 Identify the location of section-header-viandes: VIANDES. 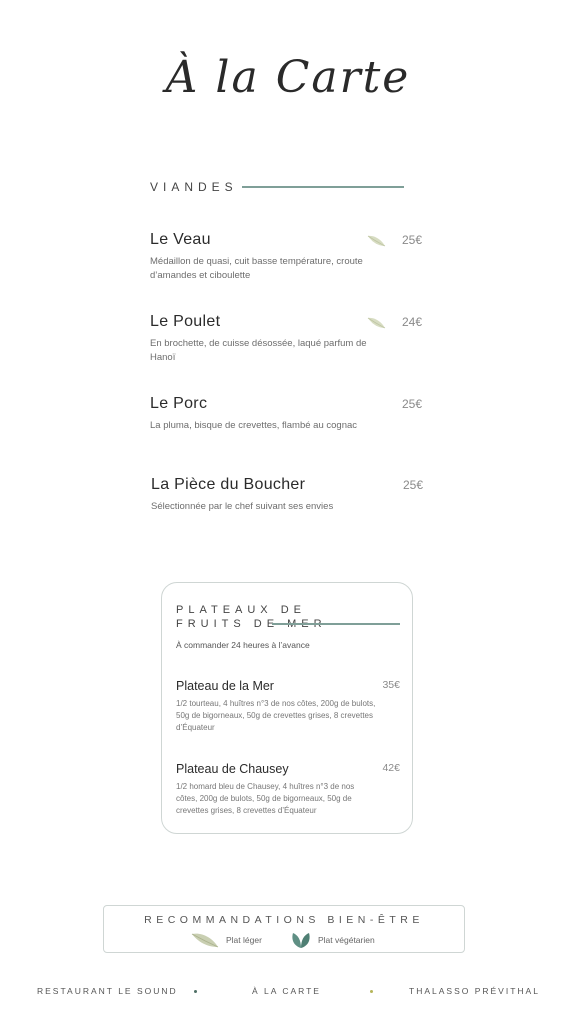
(277, 187).